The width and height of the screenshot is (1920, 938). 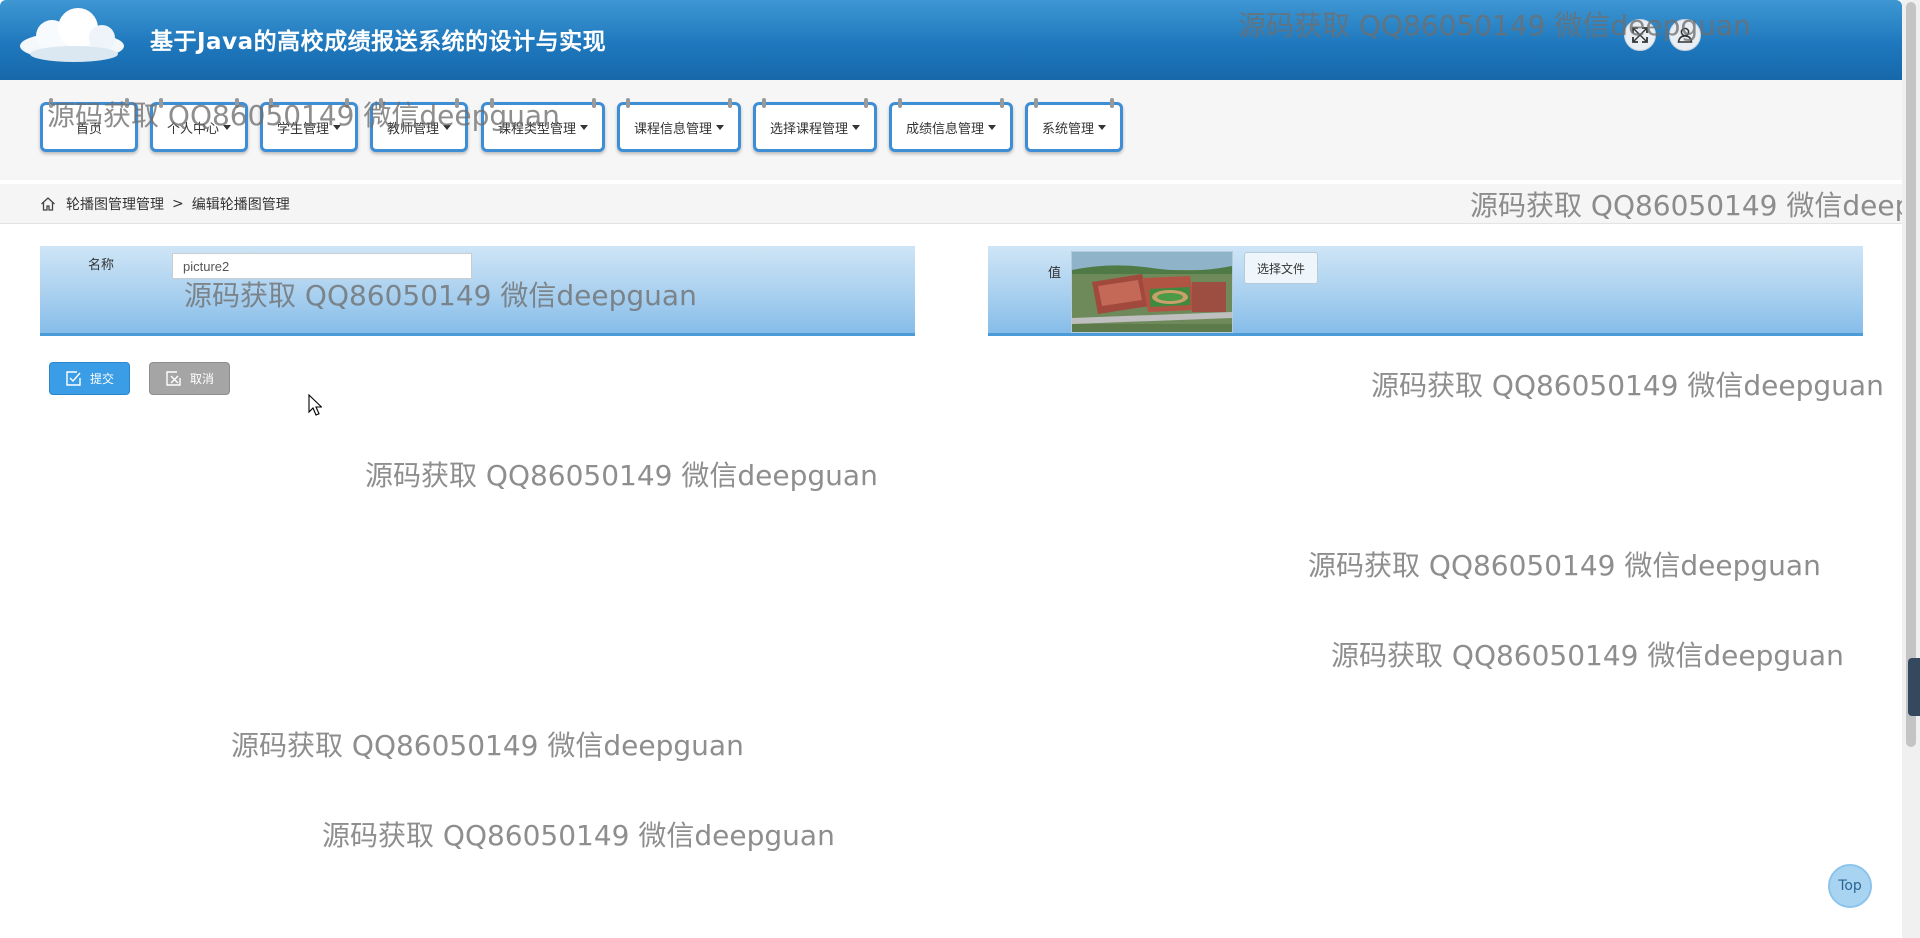 What do you see at coordinates (1911, 374) in the screenshot?
I see `scrollbar-thumb` at bounding box center [1911, 374].